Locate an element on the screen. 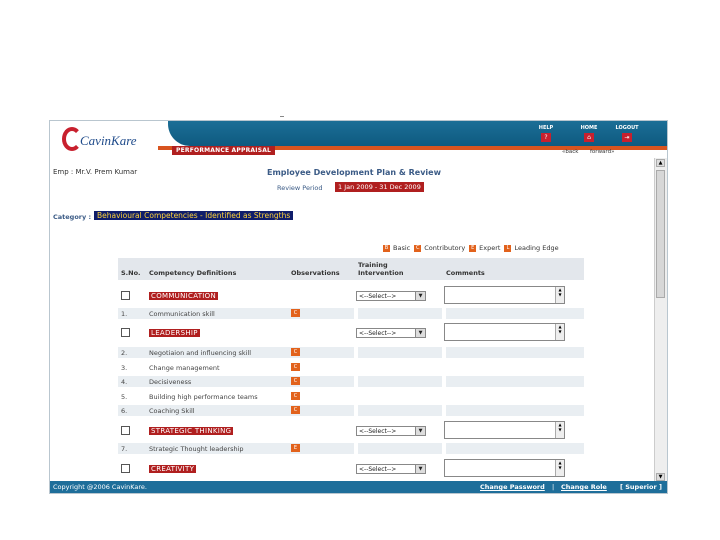 The height and width of the screenshot is (540, 720). legend-item: C Contributory is located at coordinates (439, 248).